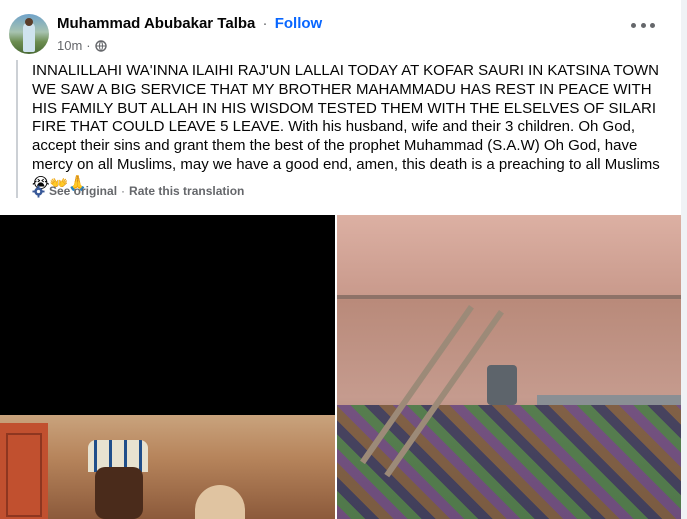  What do you see at coordinates (156, 23) in the screenshot?
I see `author-name: Muhammad Abubakar Talba` at bounding box center [156, 23].